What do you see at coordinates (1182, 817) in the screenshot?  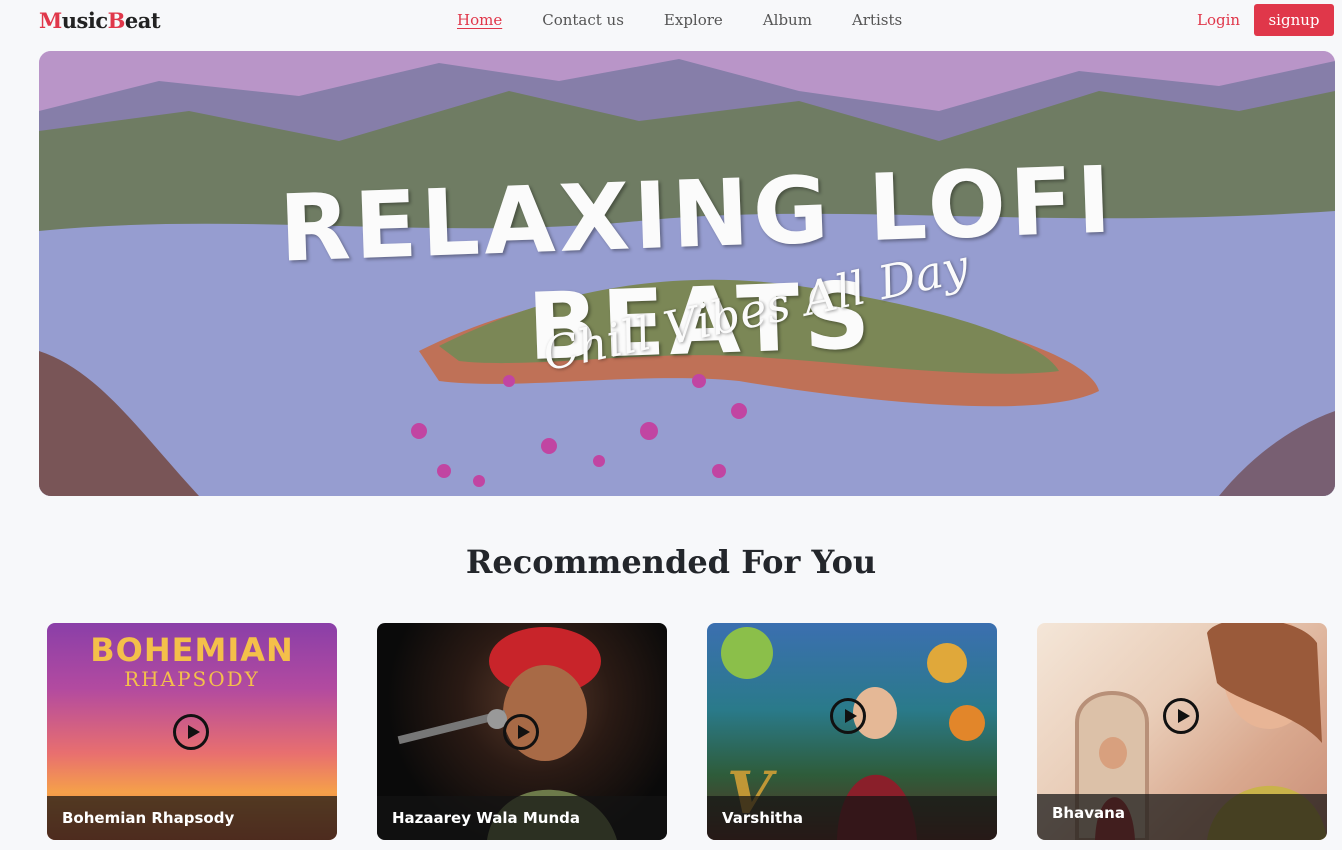 I see `card-title: Bhavana` at bounding box center [1182, 817].